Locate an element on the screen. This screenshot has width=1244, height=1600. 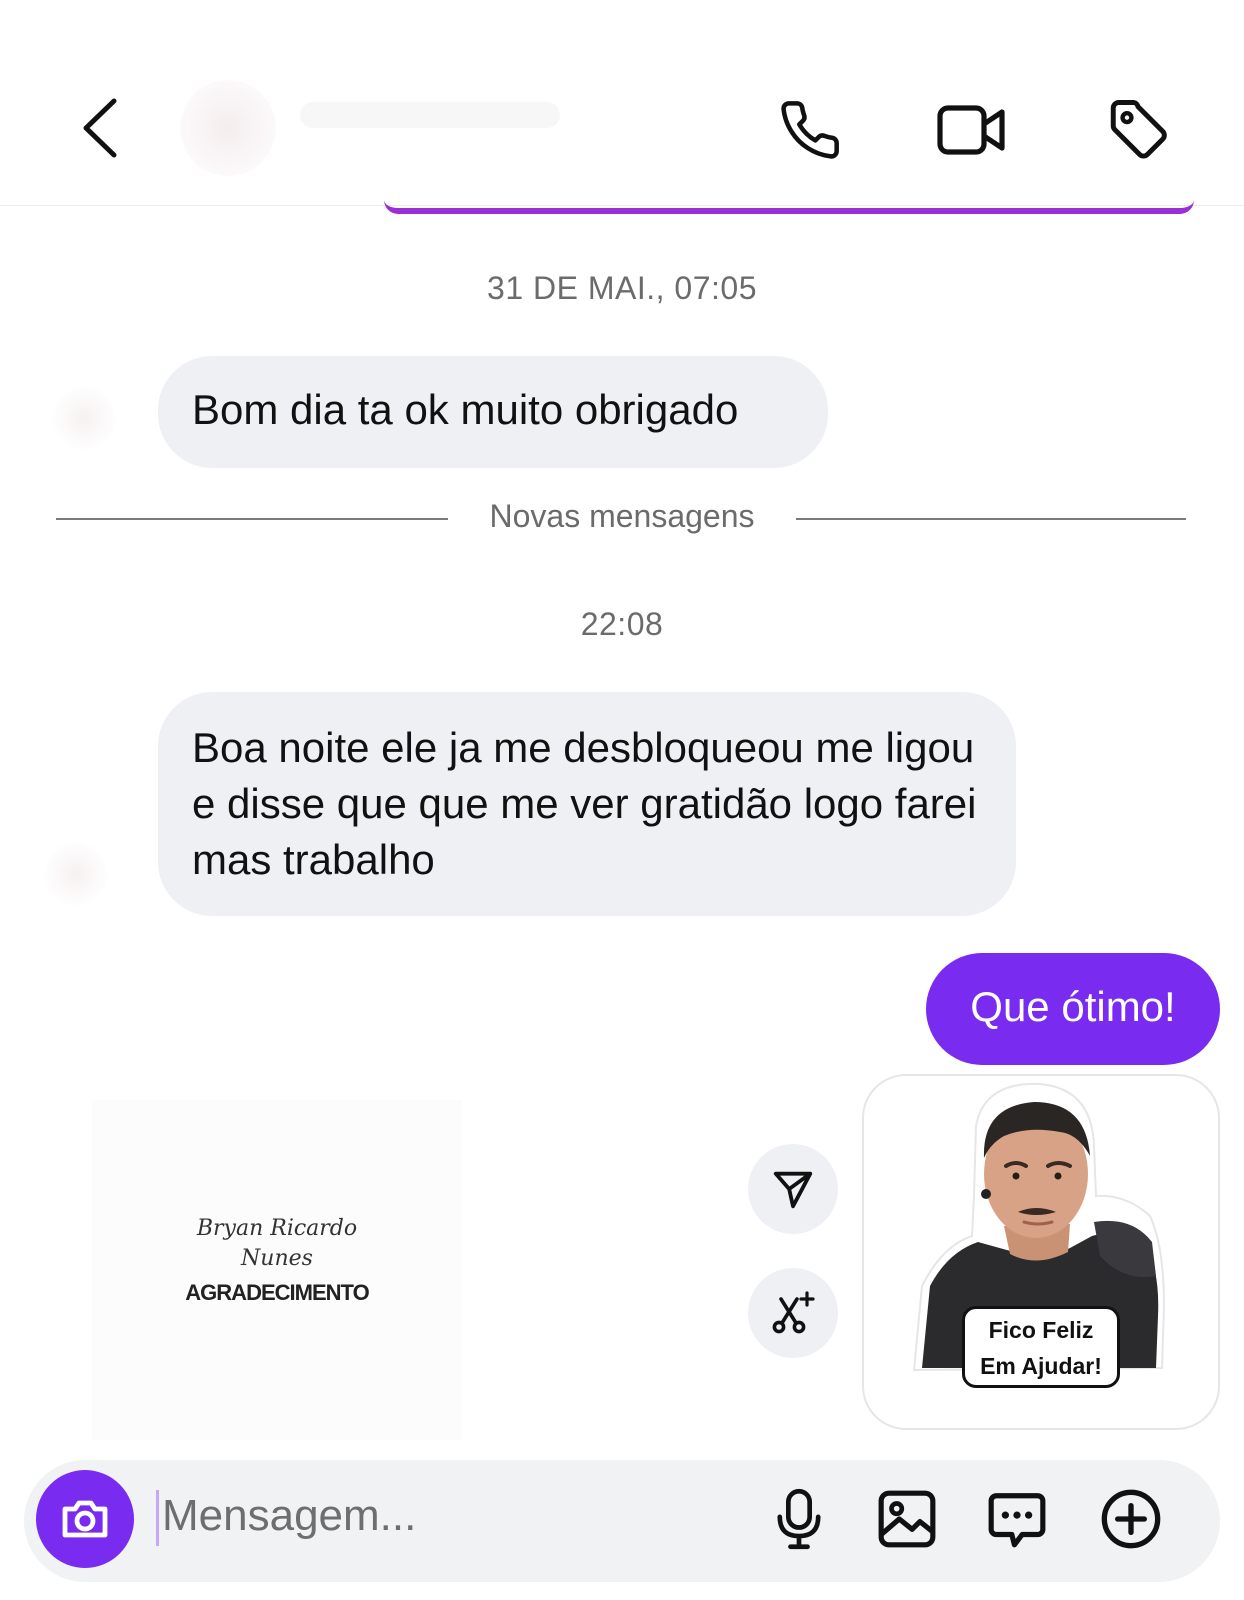
image-icon is located at coordinates (907, 1519).